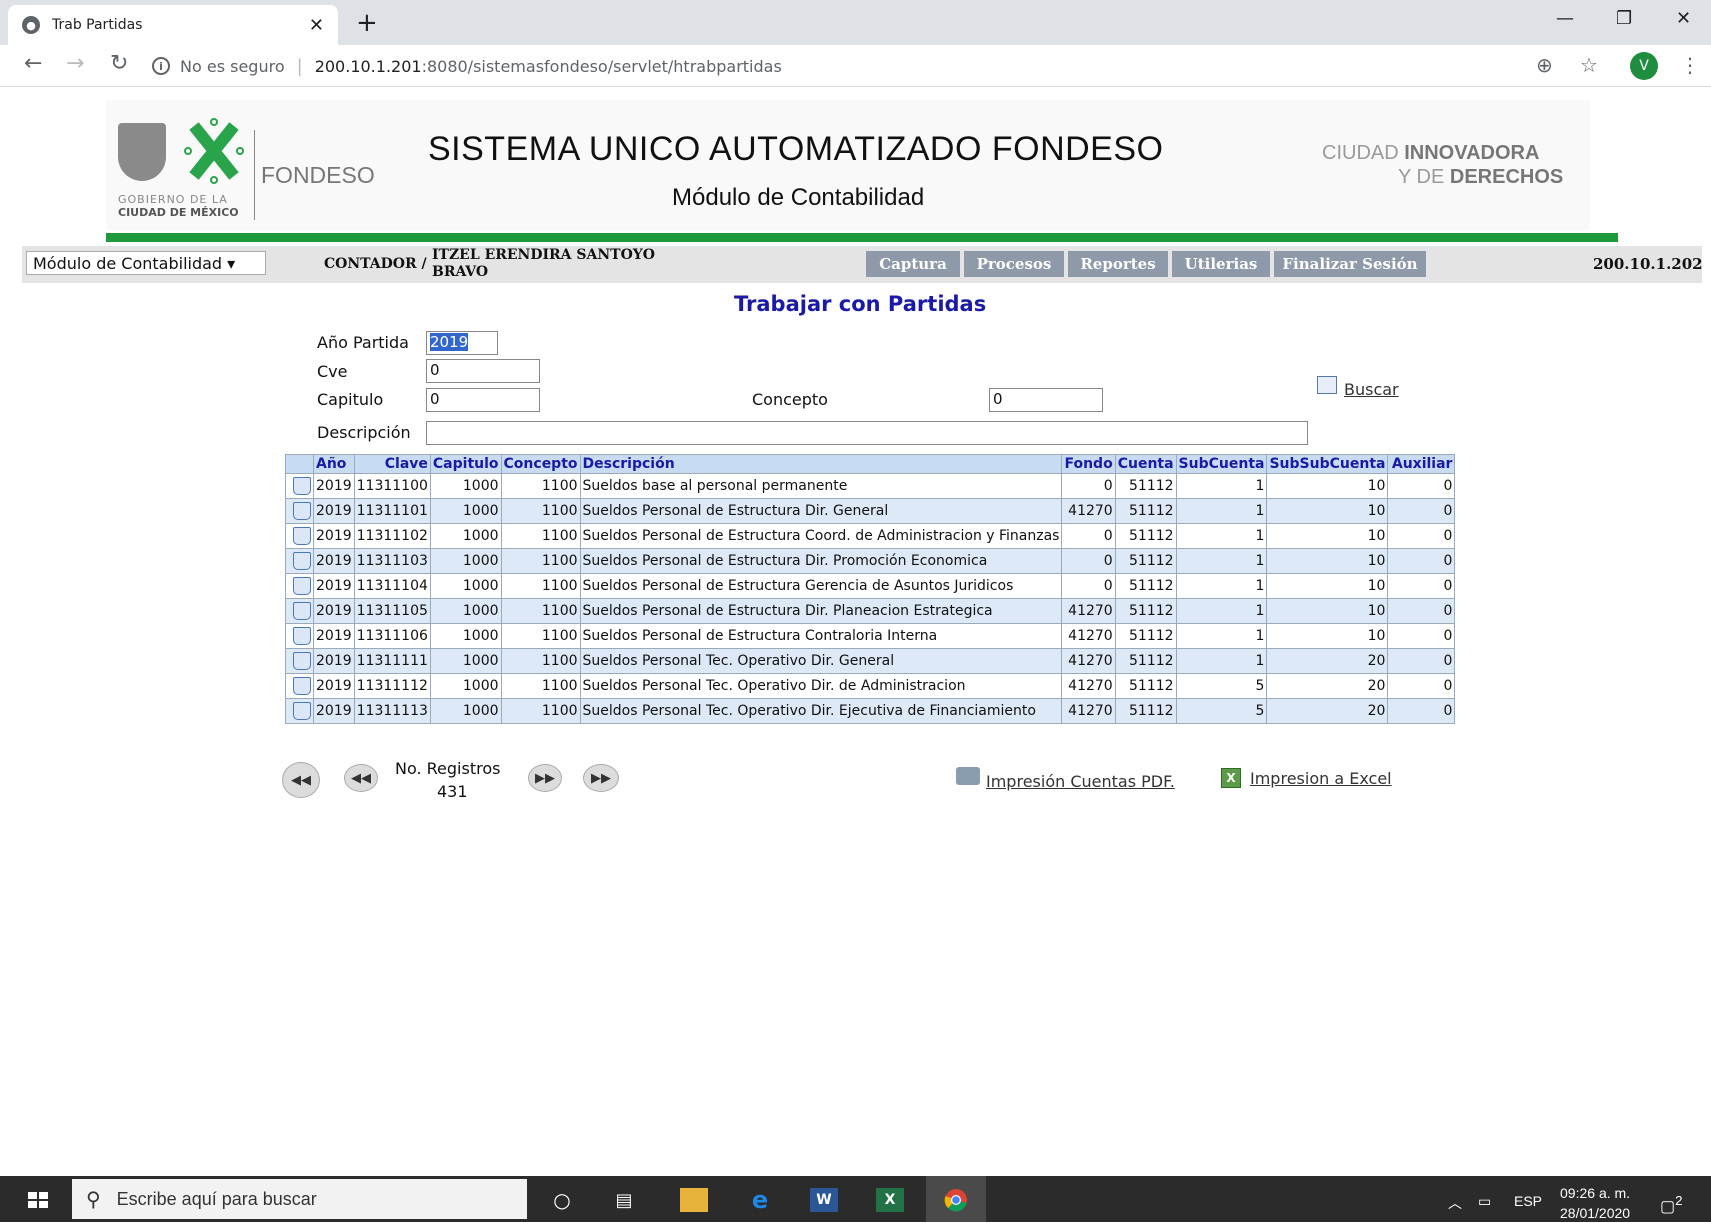 This screenshot has width=1711, height=1223. What do you see at coordinates (1145, 511) in the screenshot?
I see `table-cell: 51112` at bounding box center [1145, 511].